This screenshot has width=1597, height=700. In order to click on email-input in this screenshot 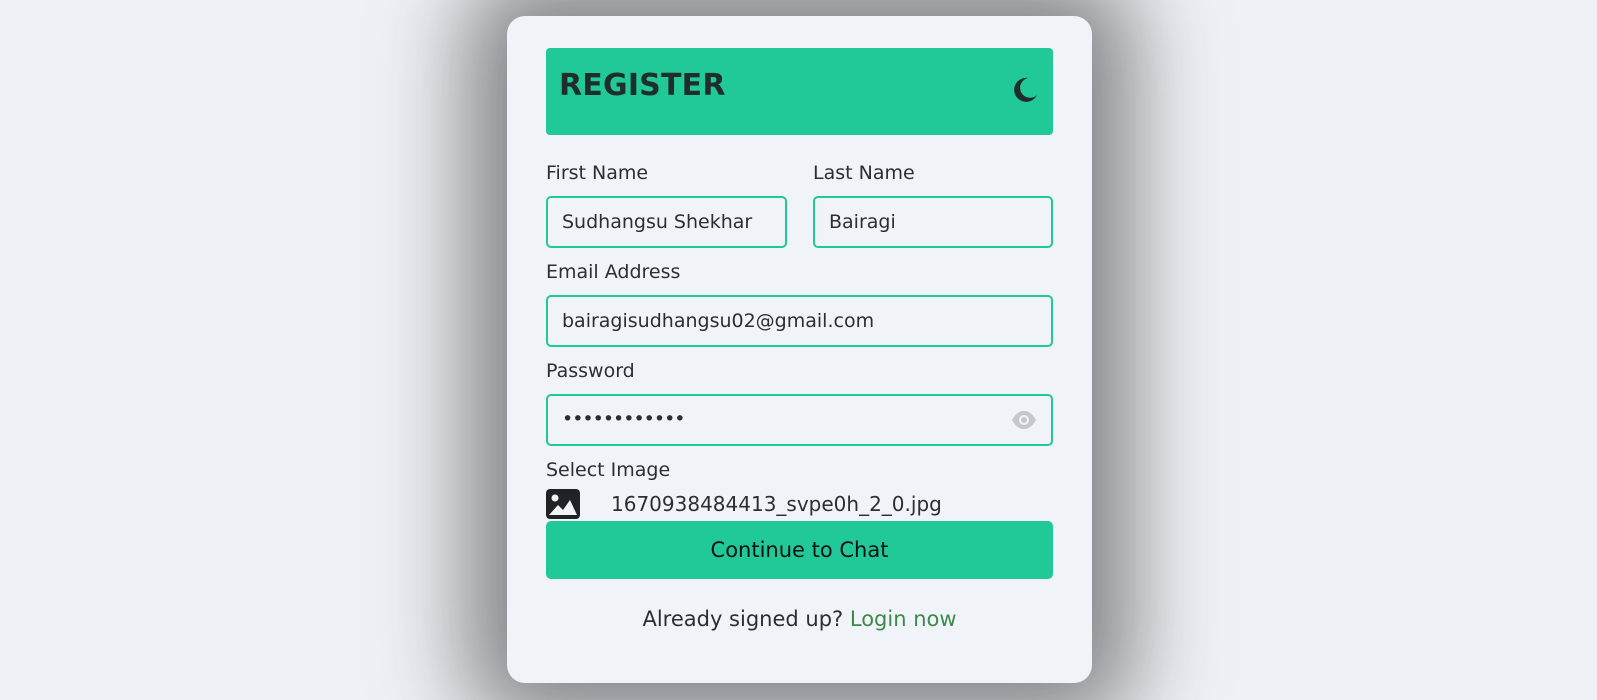, I will do `click(799, 321)`.